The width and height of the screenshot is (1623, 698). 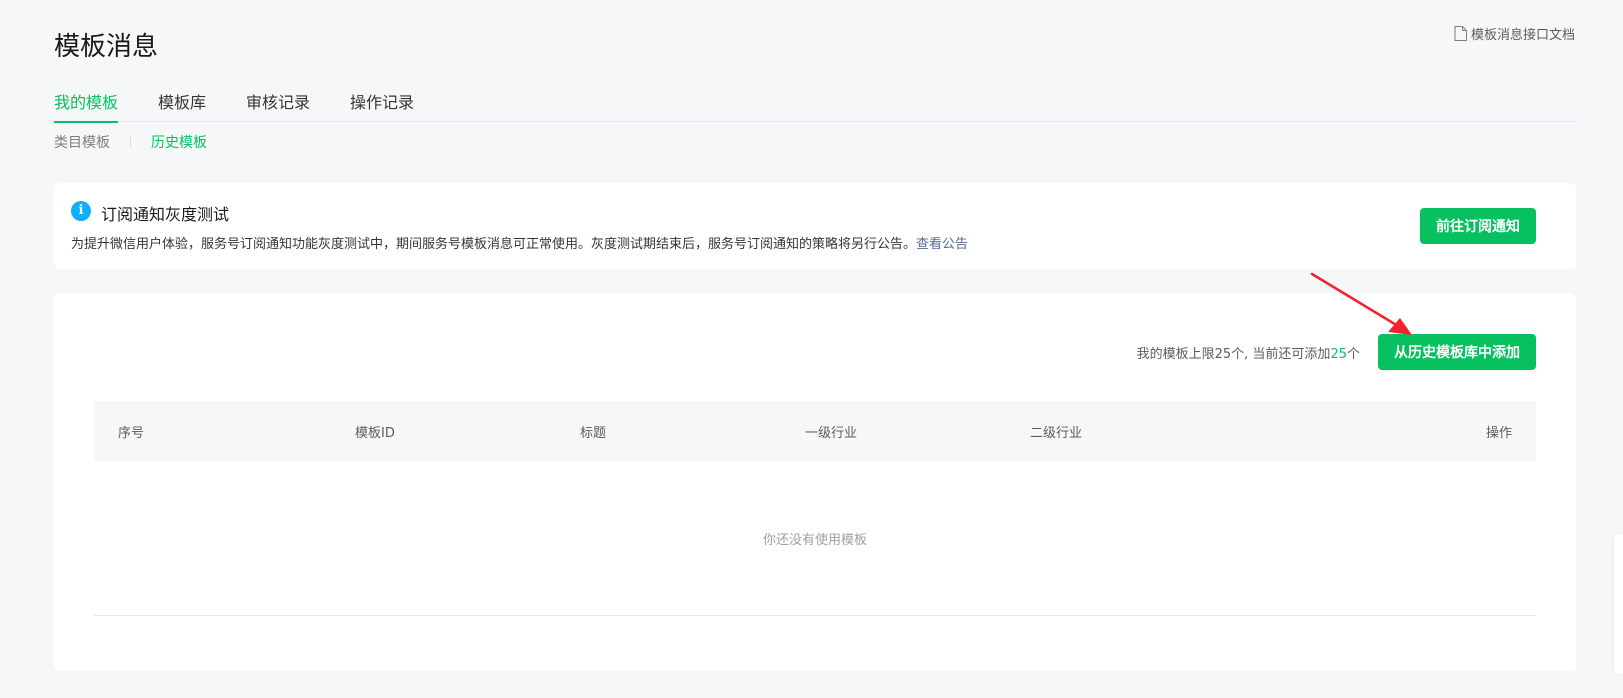 I want to click on limit-prefix: 我的模板上限25个, 当前还可添加, so click(x=1233, y=354).